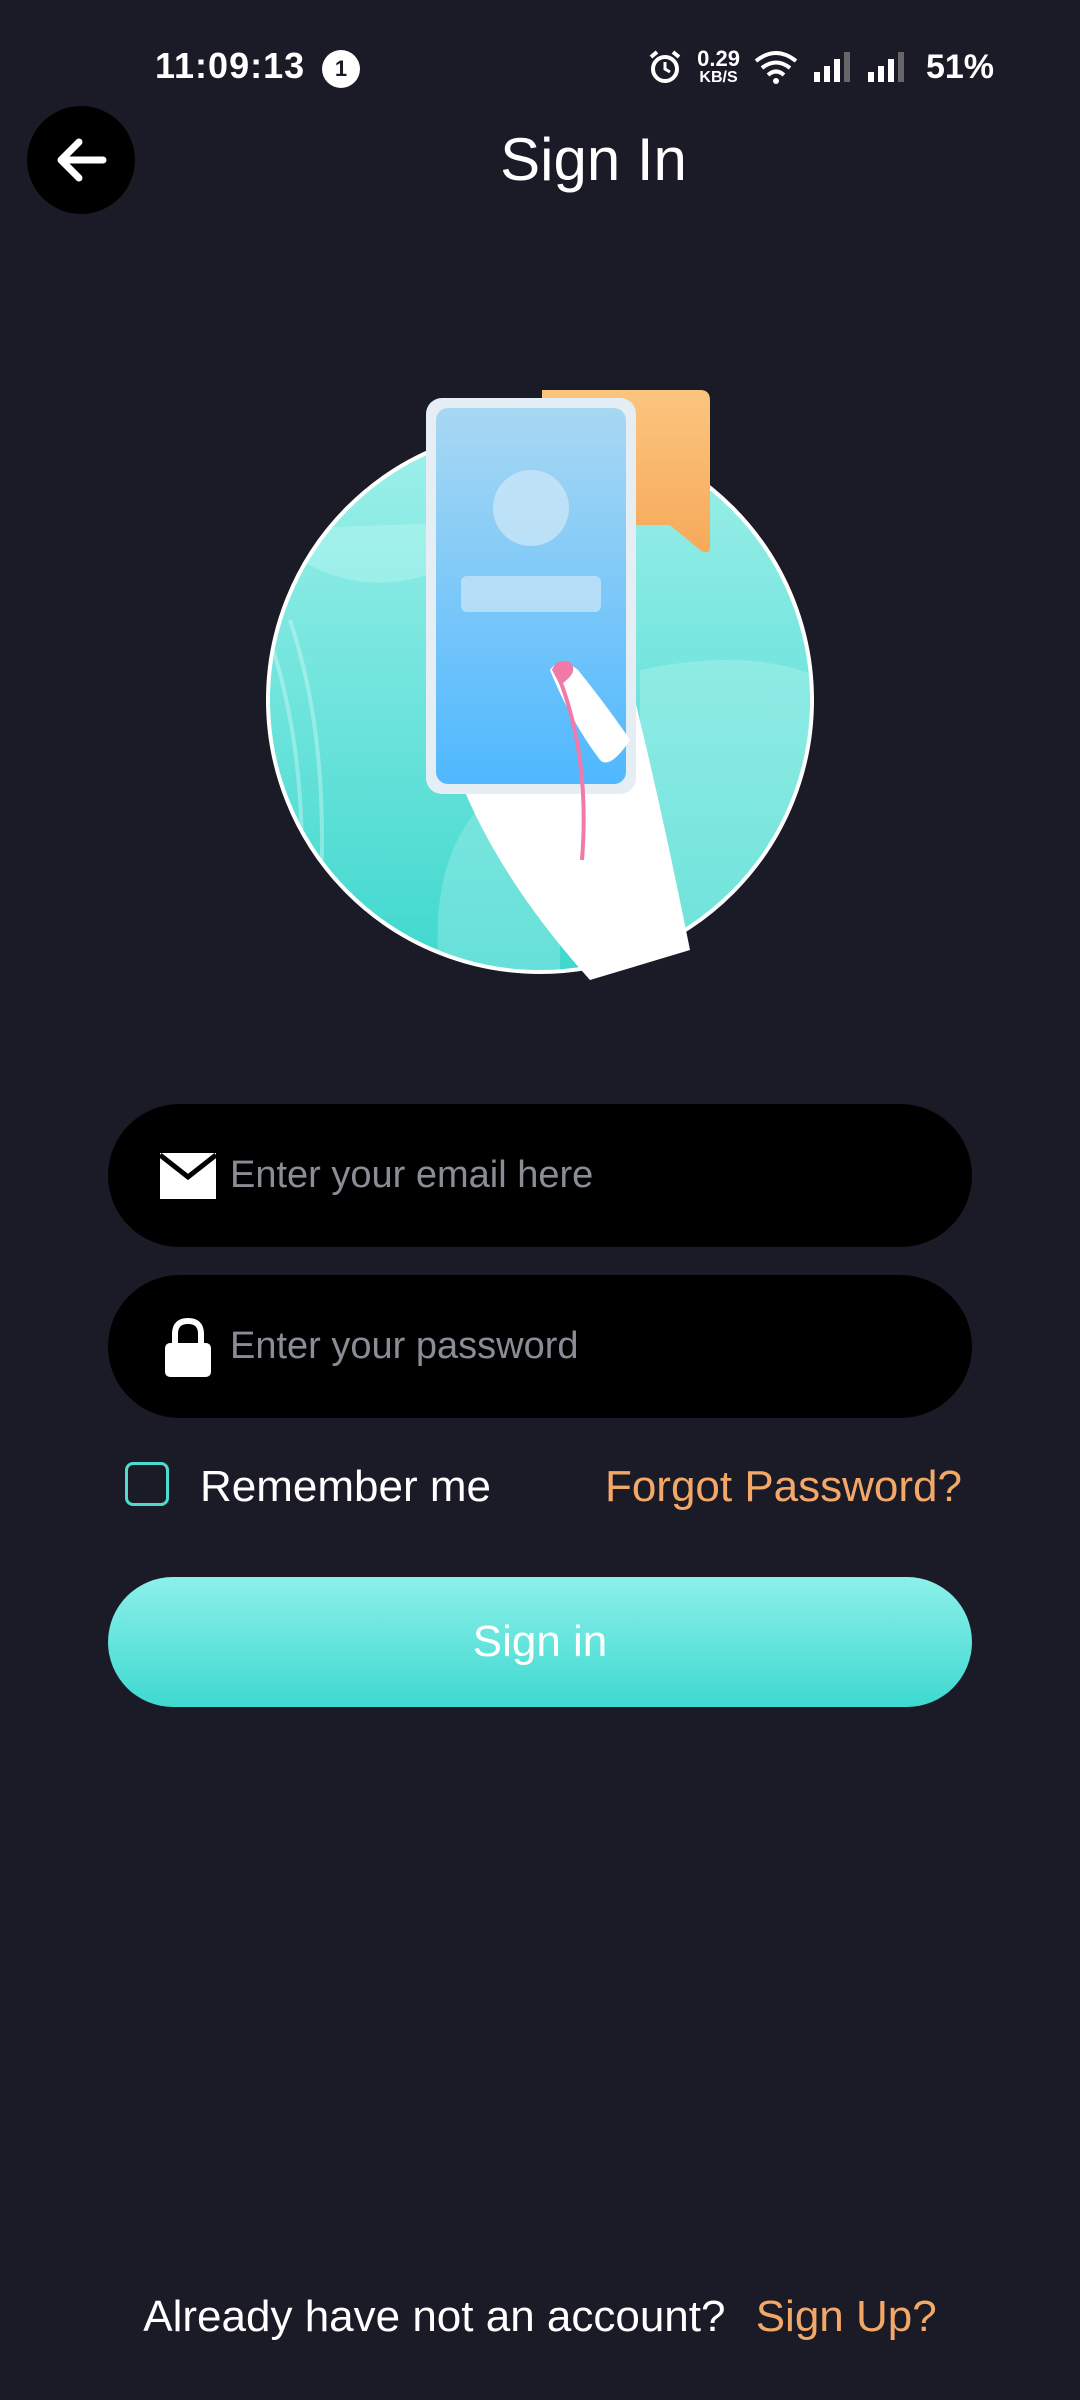 The image size is (1080, 2400). Describe the element at coordinates (718, 58) in the screenshot. I see `net-speed-value: 0.29` at that location.